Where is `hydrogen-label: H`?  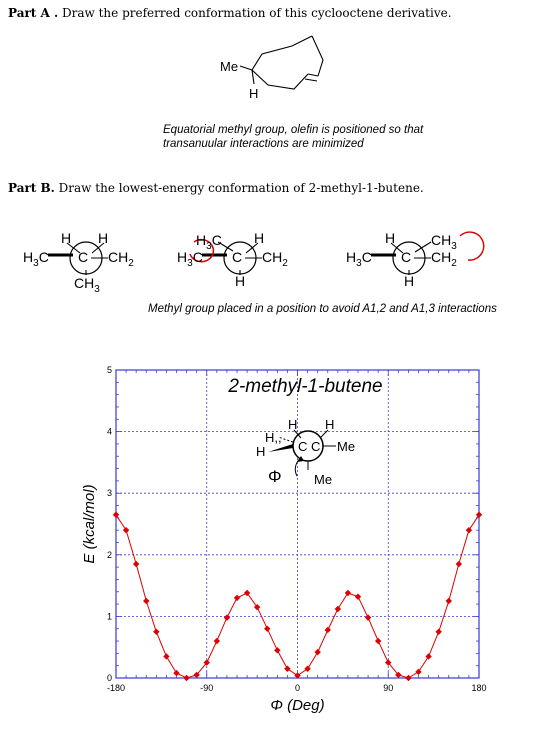 hydrogen-label: H is located at coordinates (253, 93).